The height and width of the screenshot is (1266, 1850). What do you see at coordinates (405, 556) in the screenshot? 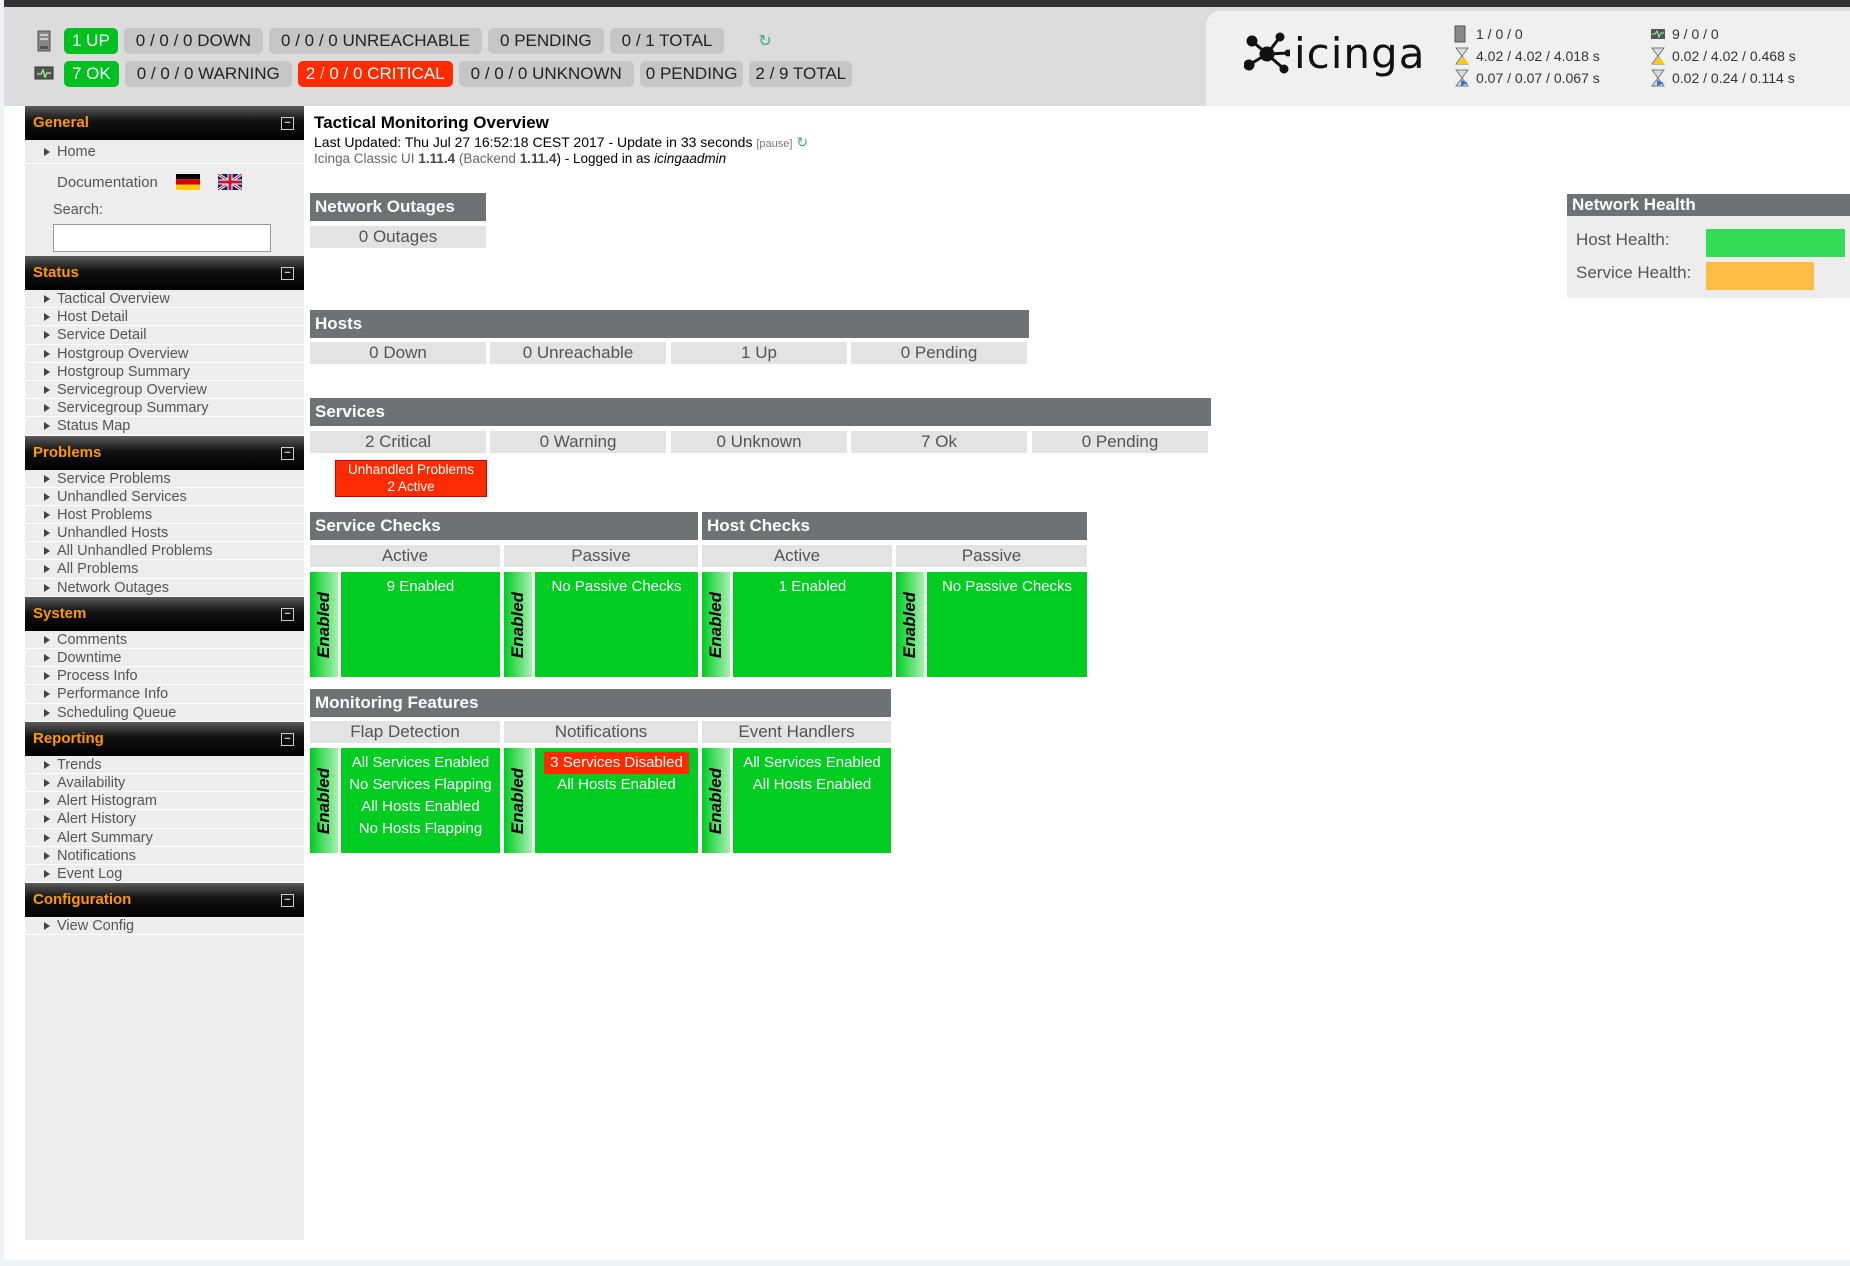
I see `service-checks-active-label: Active` at bounding box center [405, 556].